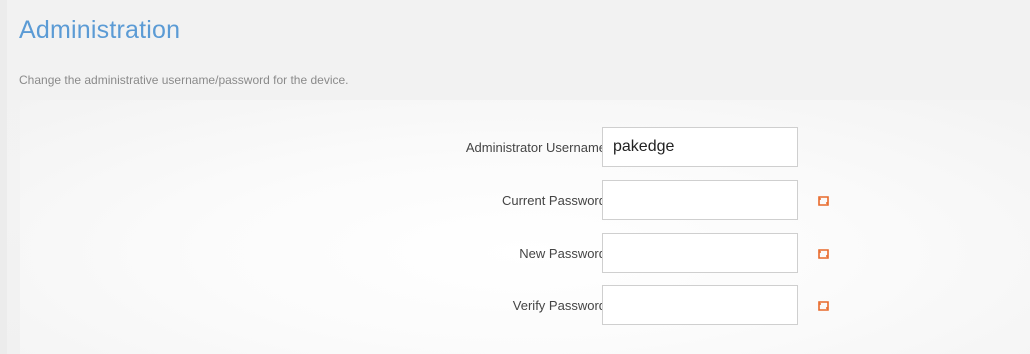  I want to click on current-password-input, so click(700, 200).